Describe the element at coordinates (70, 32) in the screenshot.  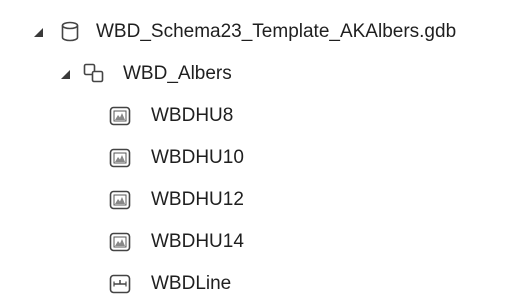
I see `database-icon` at that location.